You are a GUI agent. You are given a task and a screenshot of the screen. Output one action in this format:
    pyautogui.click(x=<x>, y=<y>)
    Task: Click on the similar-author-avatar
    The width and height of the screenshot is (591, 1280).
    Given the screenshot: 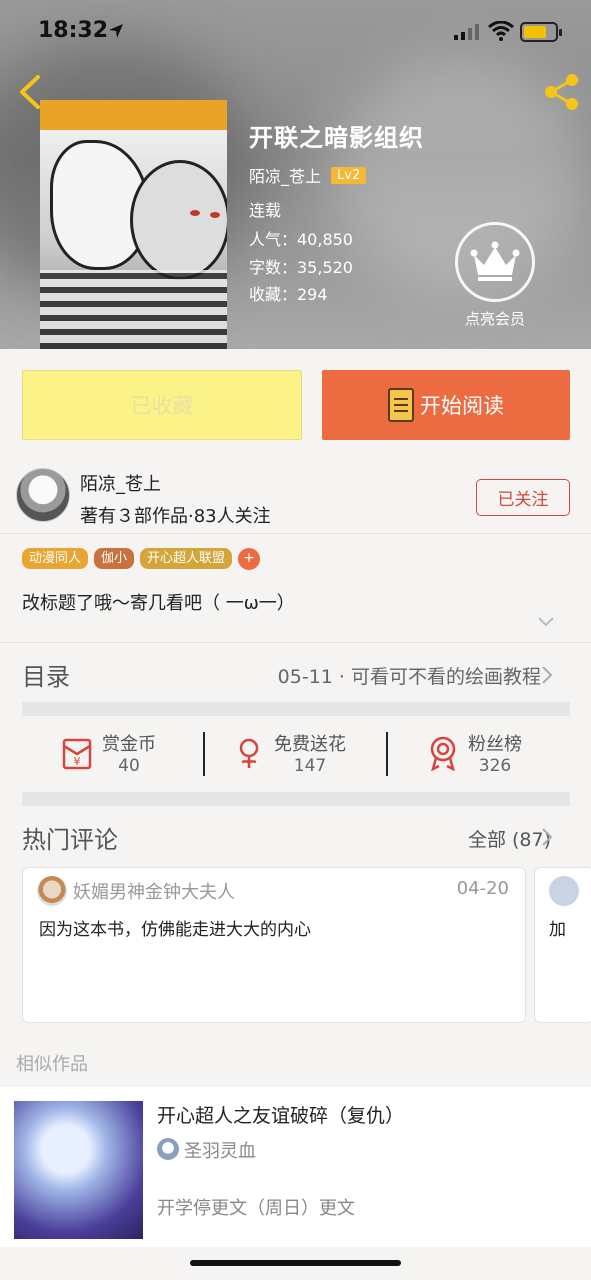 What is the action you would take?
    pyautogui.click(x=168, y=1149)
    